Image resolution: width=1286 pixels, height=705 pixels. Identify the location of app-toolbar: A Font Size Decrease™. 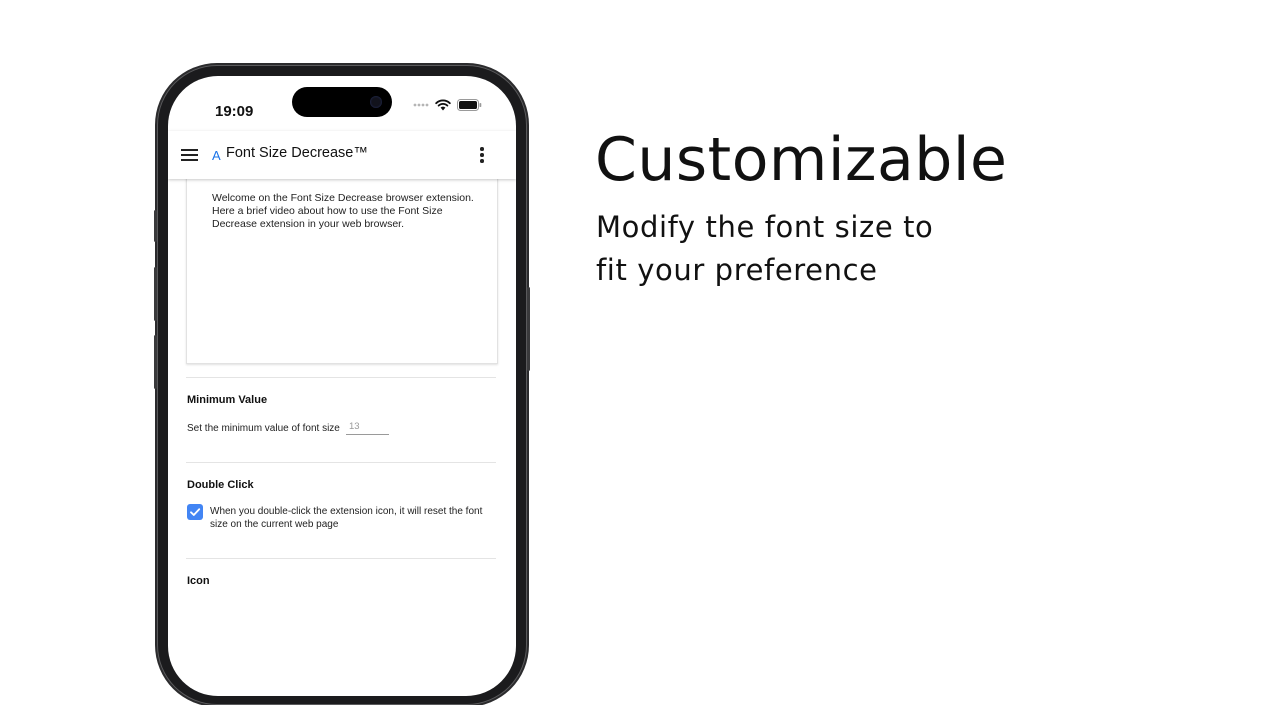
(342, 155).